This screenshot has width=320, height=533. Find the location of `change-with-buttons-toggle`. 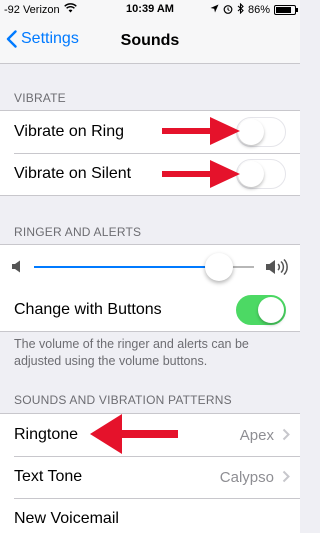

change-with-buttons-toggle is located at coordinates (261, 310).